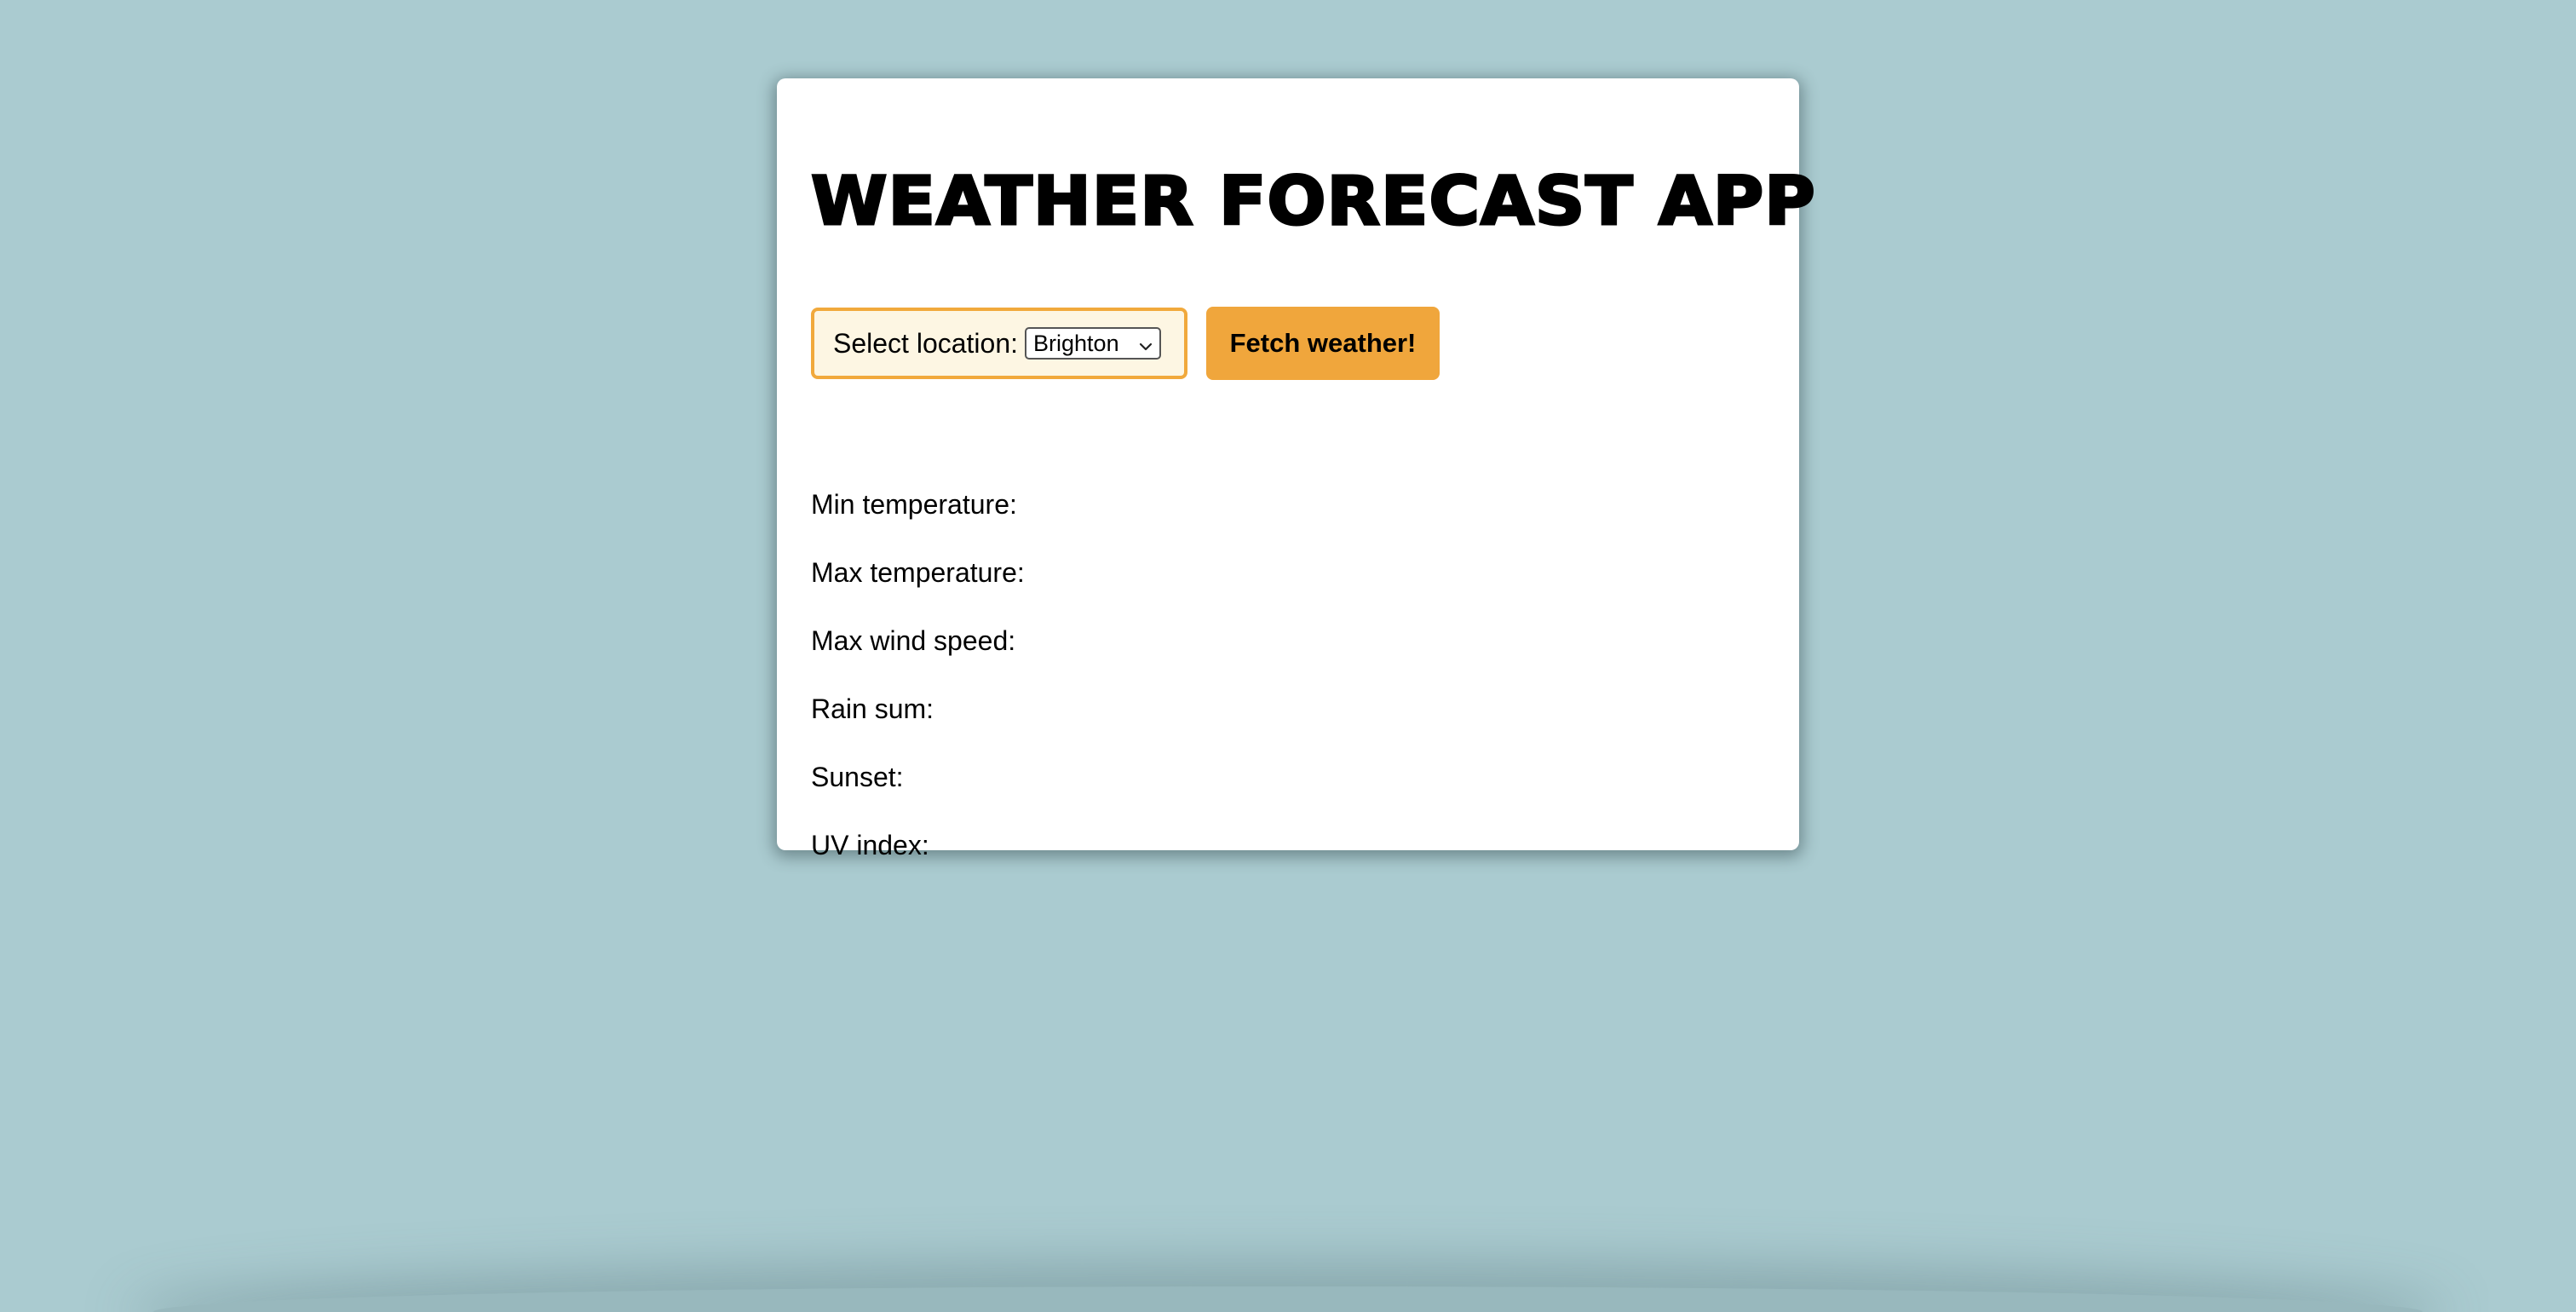 This screenshot has height=1312, width=2576. Describe the element at coordinates (873, 708) in the screenshot. I see `rain-sum-label: Rain sum:` at that location.